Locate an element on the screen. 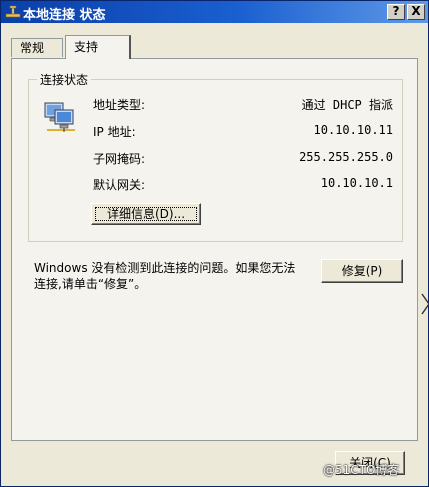 The width and height of the screenshot is (429, 487). default-gateway-label: 默认网关: is located at coordinates (119, 185).